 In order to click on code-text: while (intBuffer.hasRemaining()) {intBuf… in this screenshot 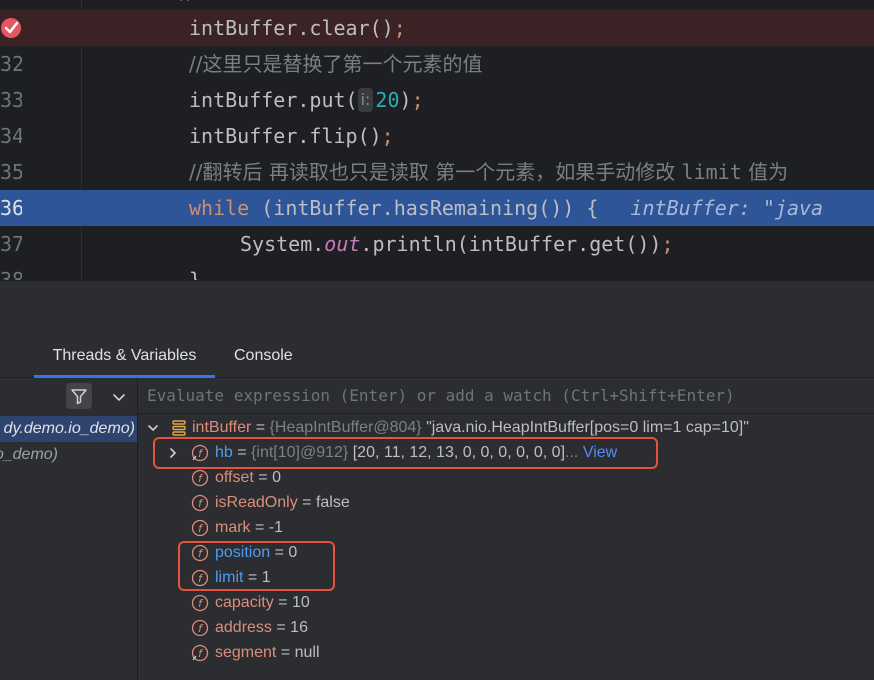, I will do `click(506, 208)`.